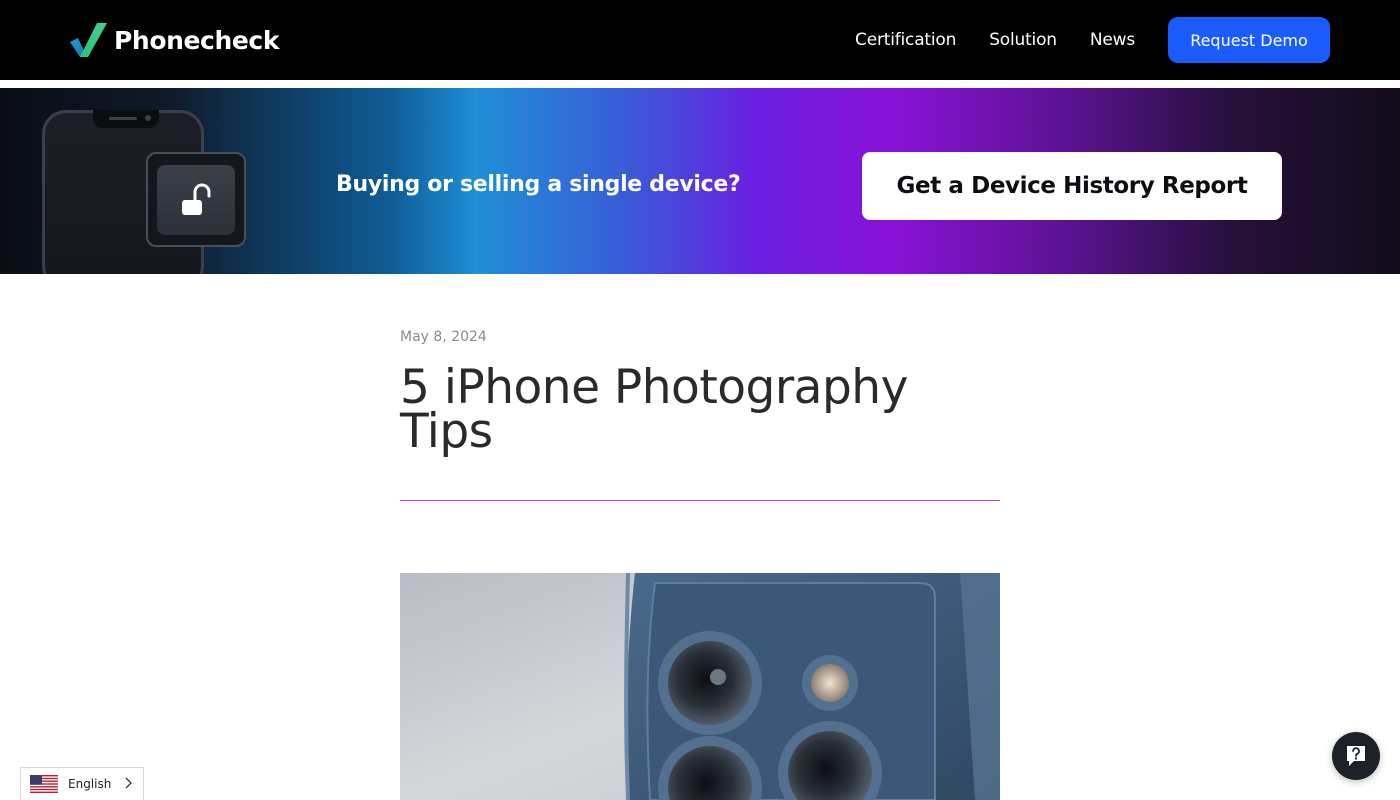  Describe the element at coordinates (654, 409) in the screenshot. I see `page-title: 5 iPhone Photography Tips` at that location.